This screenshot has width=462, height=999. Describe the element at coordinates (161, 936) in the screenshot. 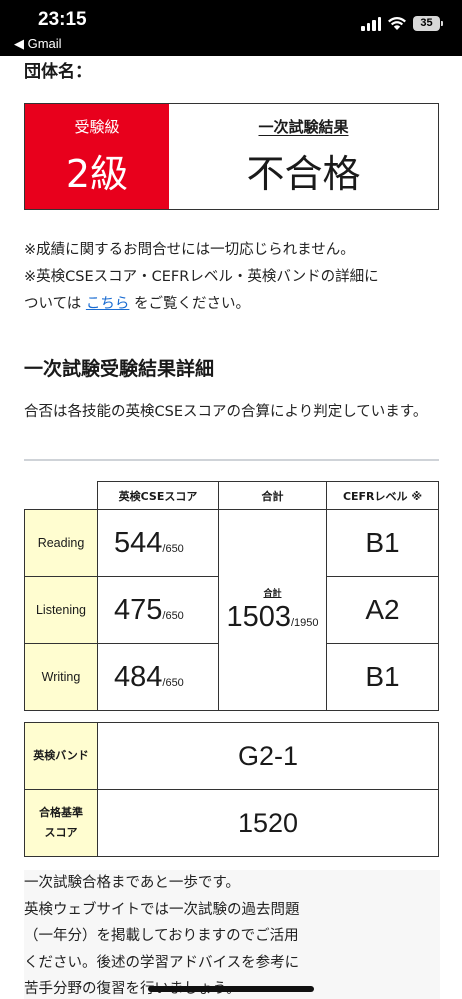

I see `advice-line: （一年分）を掲載しておりますのでご活用` at that location.